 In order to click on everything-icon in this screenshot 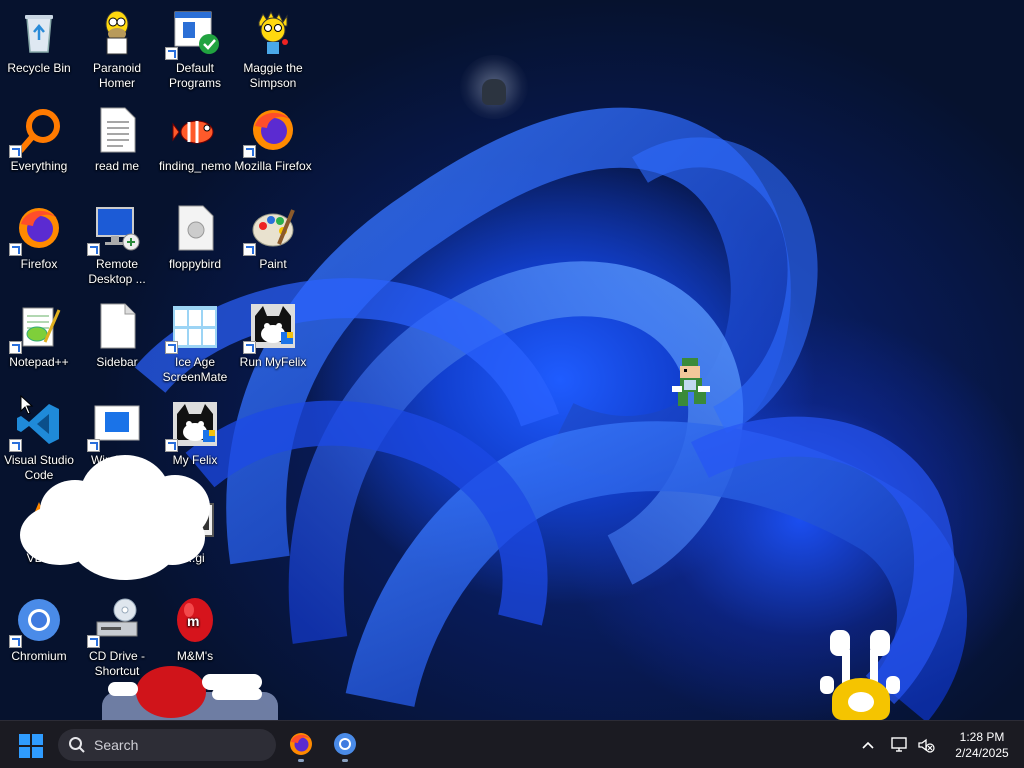, I will do `click(36, 132)`.